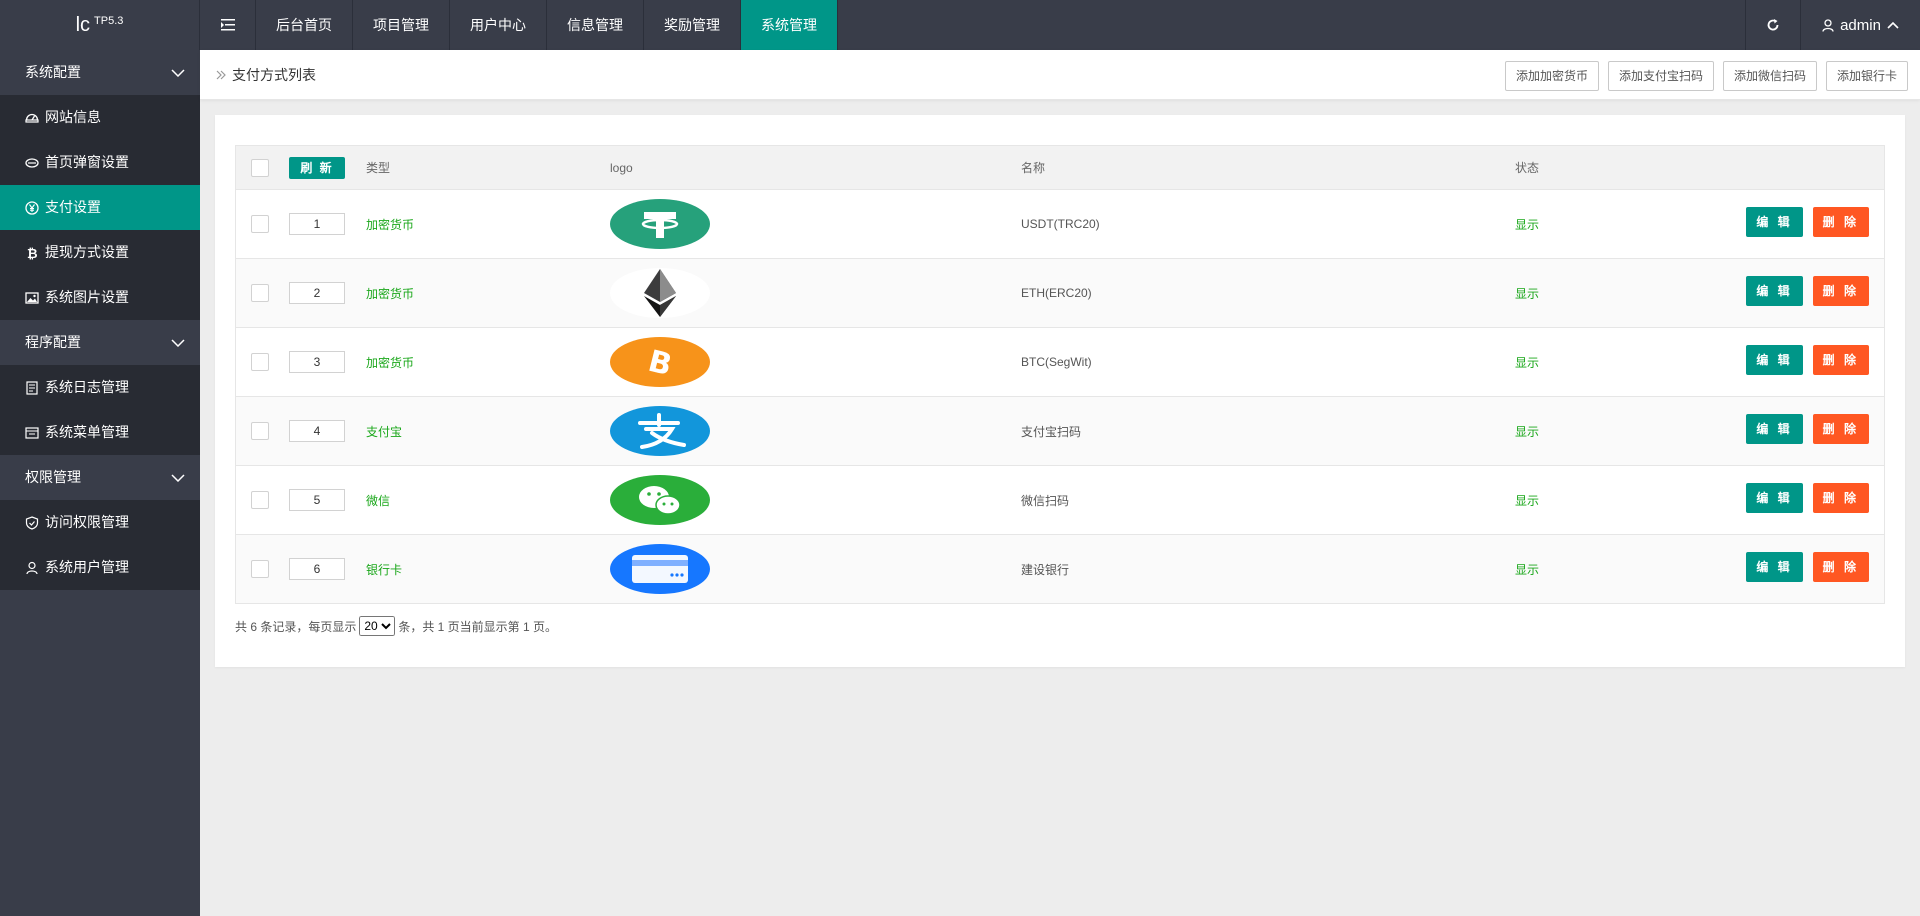  What do you see at coordinates (317, 569) in the screenshot?
I see `sort-input: 6` at bounding box center [317, 569].